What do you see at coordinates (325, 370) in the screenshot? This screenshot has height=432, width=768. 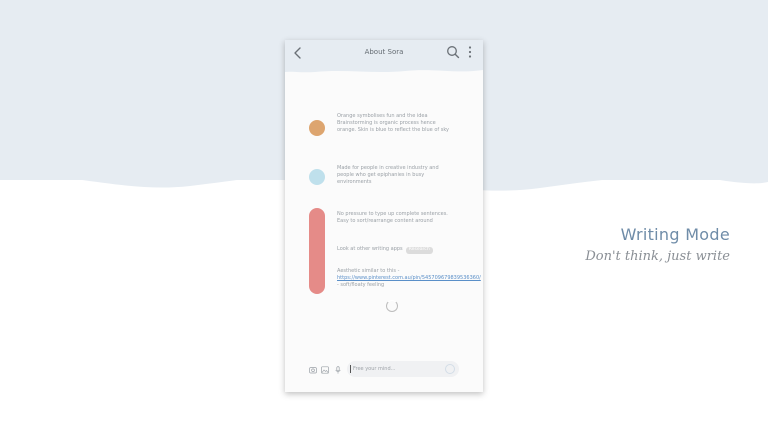 I see `image-icon` at bounding box center [325, 370].